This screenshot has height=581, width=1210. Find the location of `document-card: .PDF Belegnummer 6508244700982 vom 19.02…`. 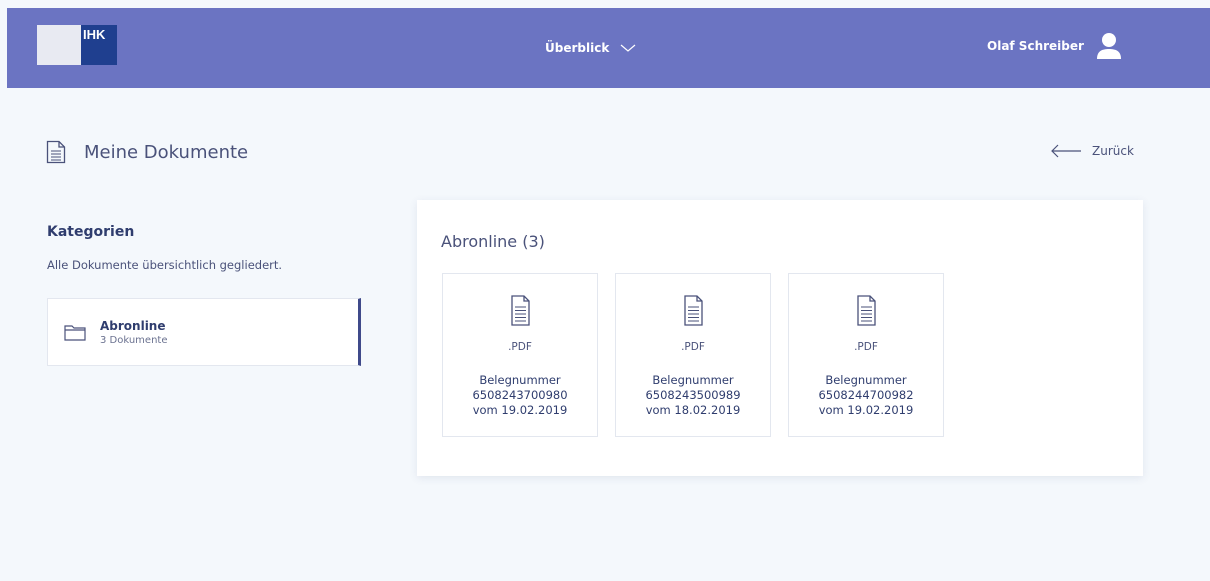

document-card: .PDF Belegnummer 6508244700982 vom 19.02… is located at coordinates (866, 355).